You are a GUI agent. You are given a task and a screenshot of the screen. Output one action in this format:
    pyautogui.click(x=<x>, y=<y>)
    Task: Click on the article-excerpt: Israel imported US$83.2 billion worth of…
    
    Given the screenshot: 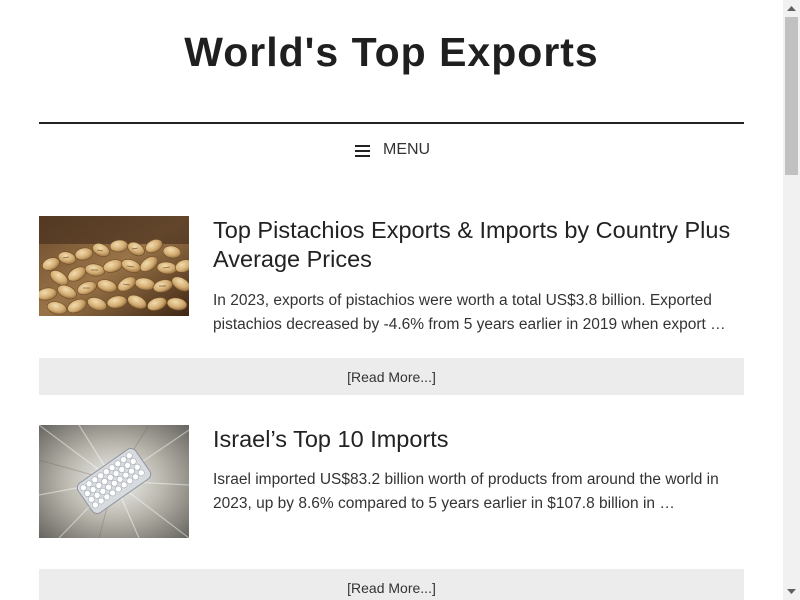 What is the action you would take?
    pyautogui.click(x=466, y=491)
    